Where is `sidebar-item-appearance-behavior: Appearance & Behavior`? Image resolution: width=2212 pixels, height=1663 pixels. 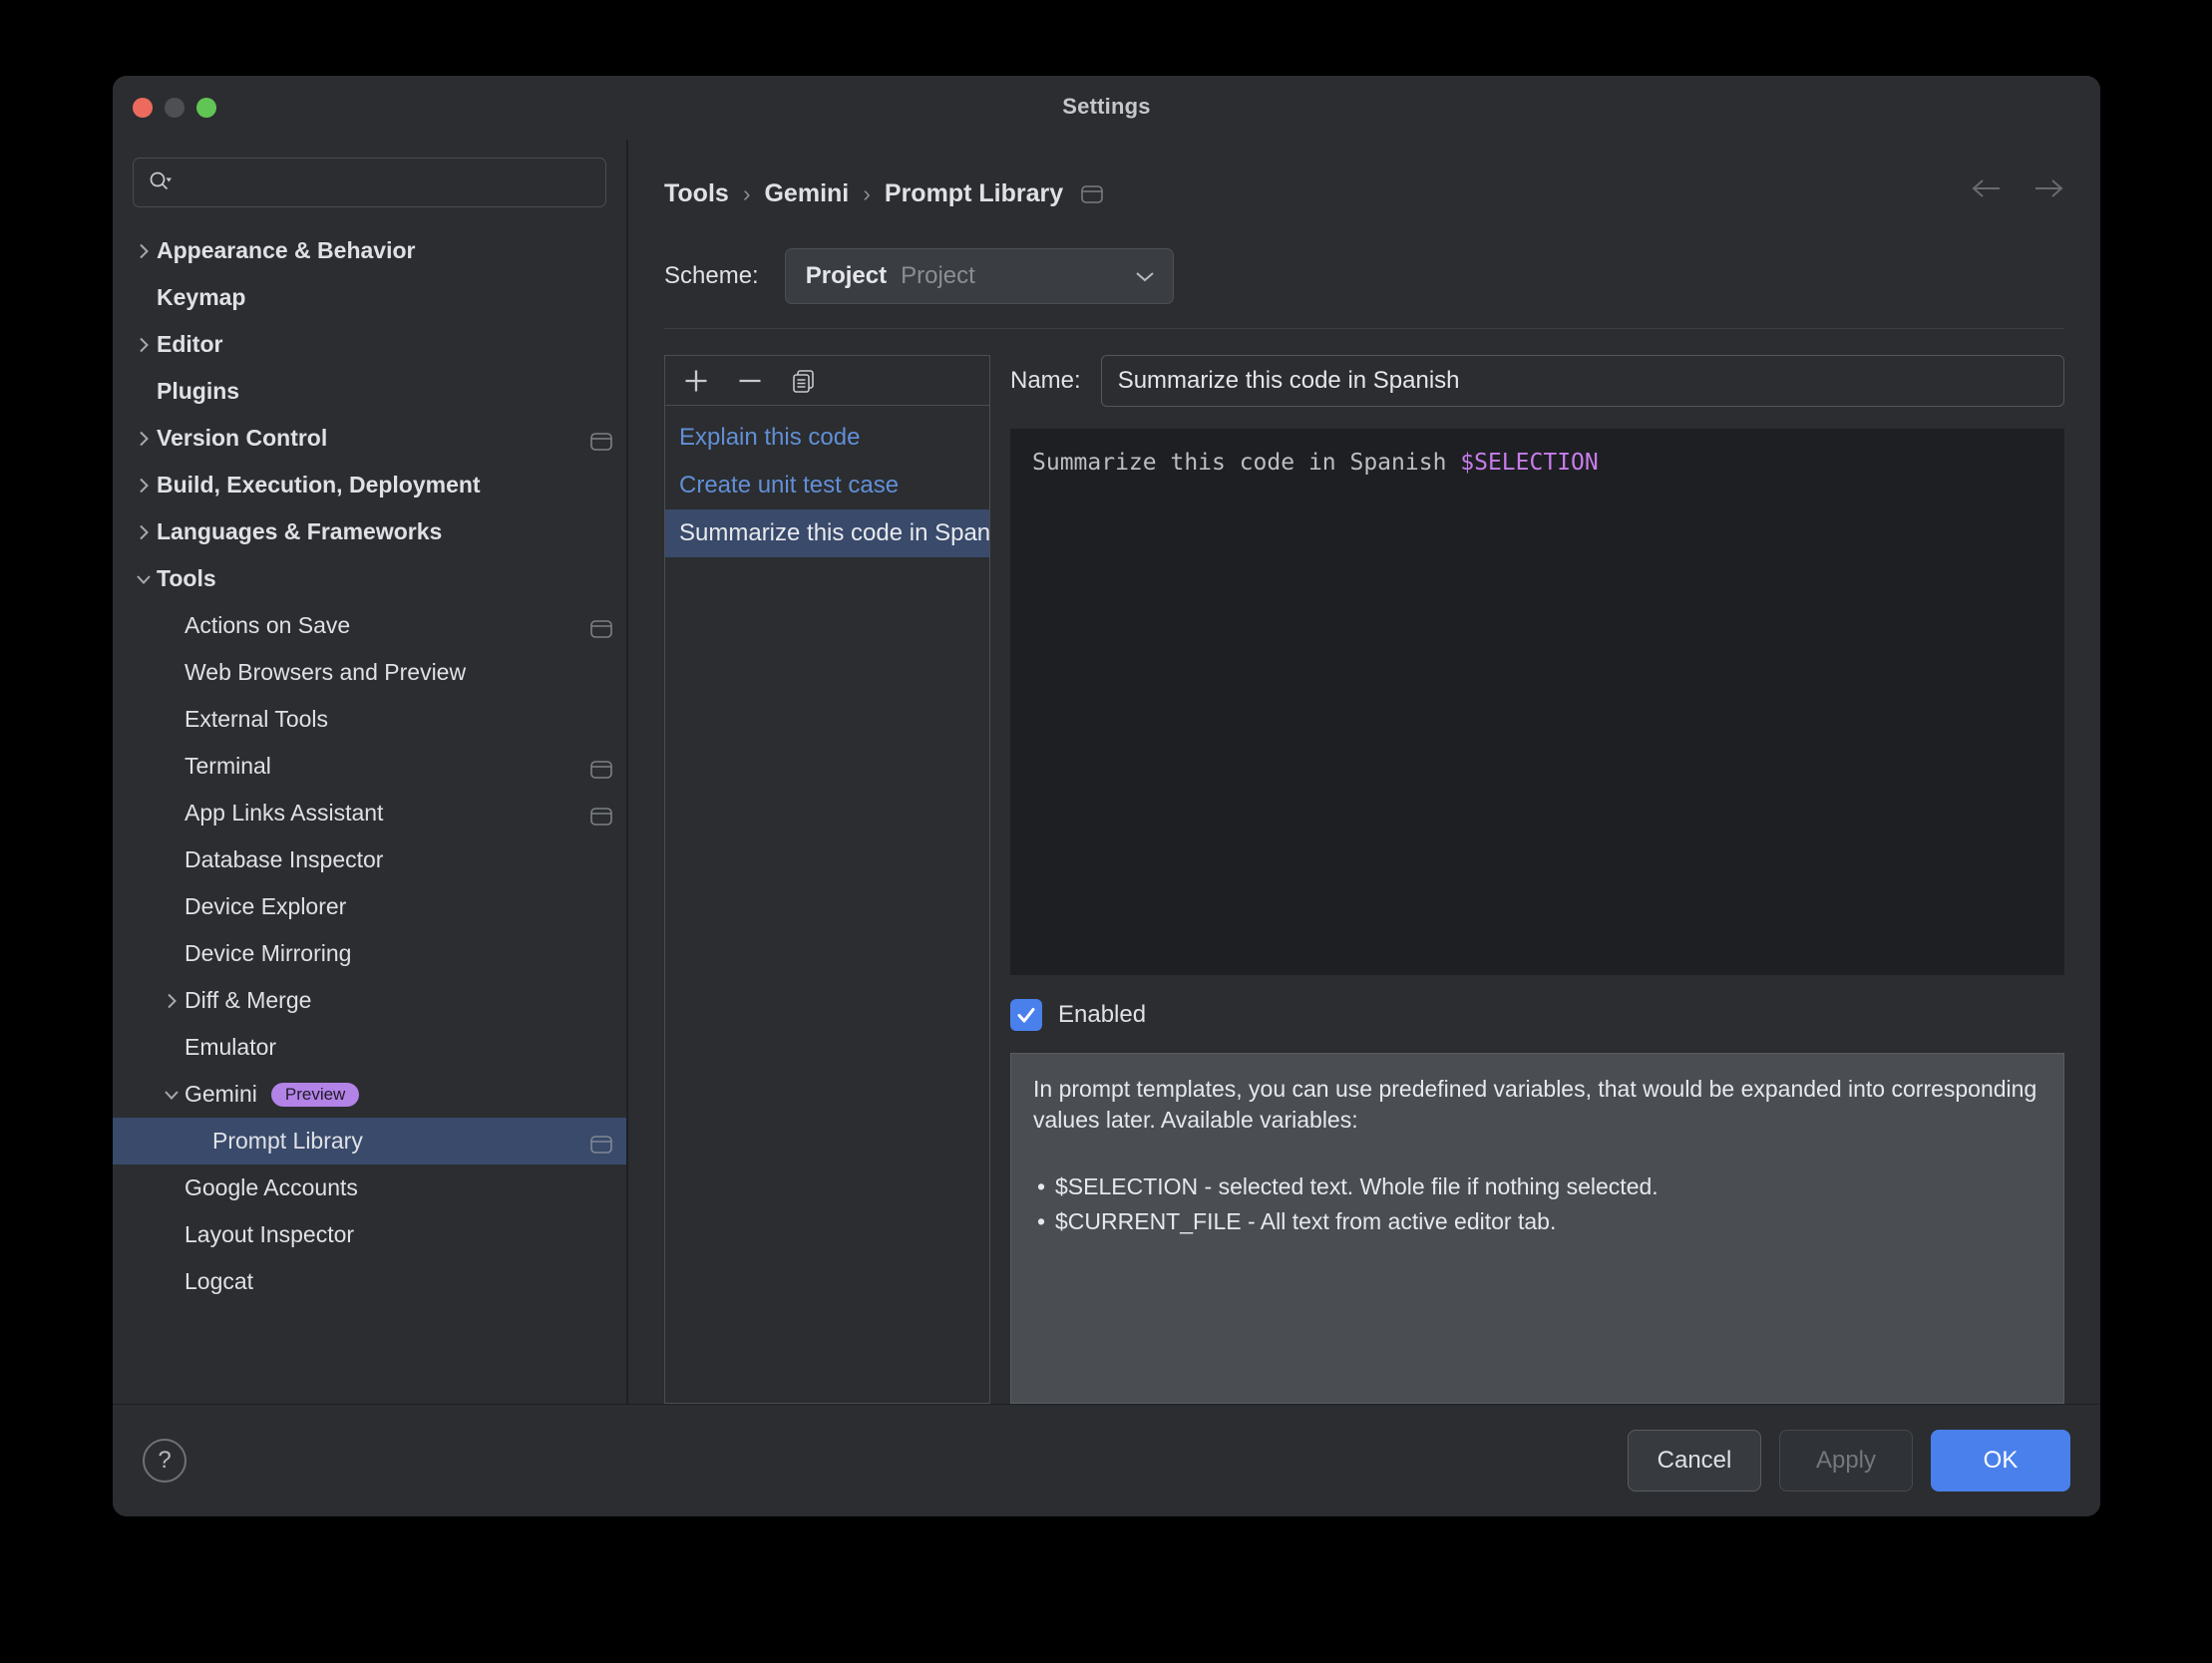
sidebar-item-appearance-behavior: Appearance & Behavior is located at coordinates (369, 250).